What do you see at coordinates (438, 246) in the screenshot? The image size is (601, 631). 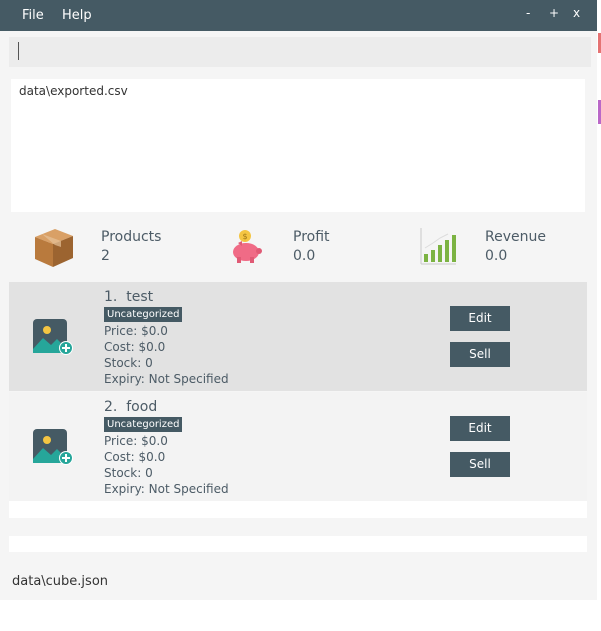 I see `growth-chart-icon` at bounding box center [438, 246].